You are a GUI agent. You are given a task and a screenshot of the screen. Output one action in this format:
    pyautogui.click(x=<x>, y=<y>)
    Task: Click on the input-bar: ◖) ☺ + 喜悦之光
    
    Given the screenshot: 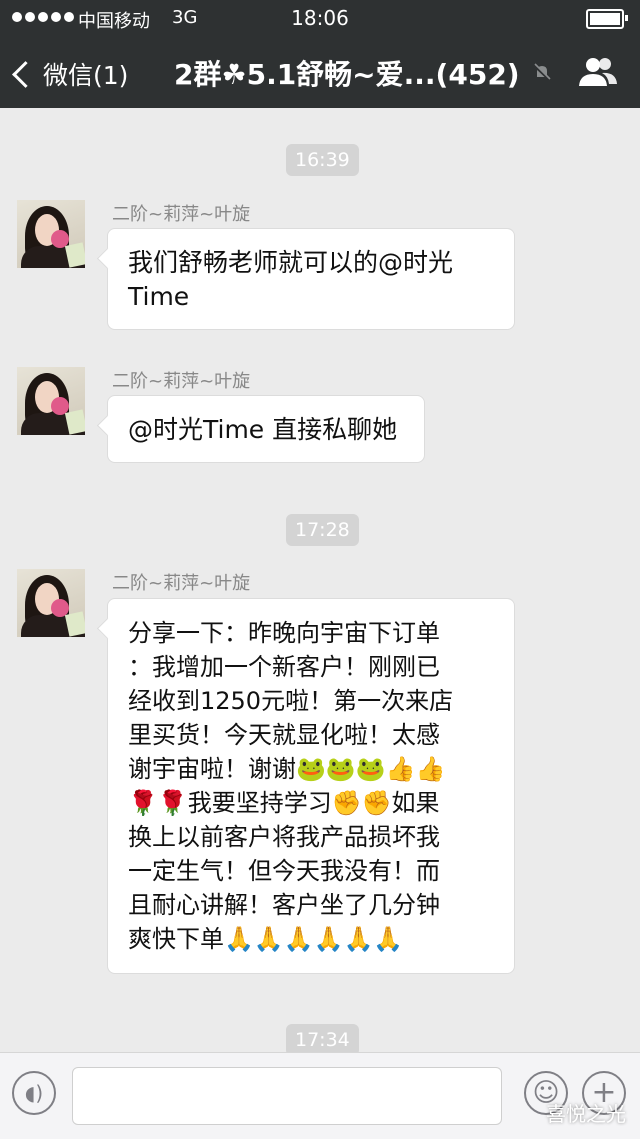 What is the action you would take?
    pyautogui.click(x=320, y=1095)
    